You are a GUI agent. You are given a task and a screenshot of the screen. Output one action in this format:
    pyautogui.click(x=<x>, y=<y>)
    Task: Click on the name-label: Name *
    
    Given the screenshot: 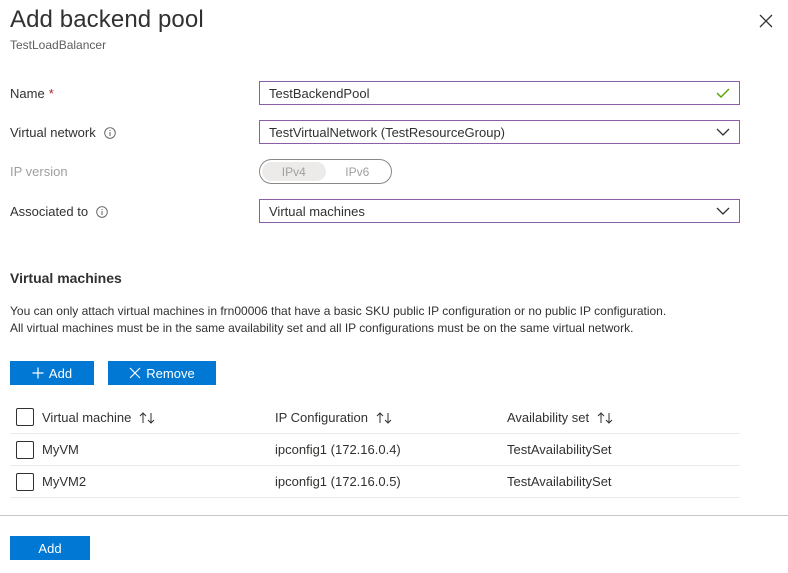 What is the action you would take?
    pyautogui.click(x=32, y=93)
    